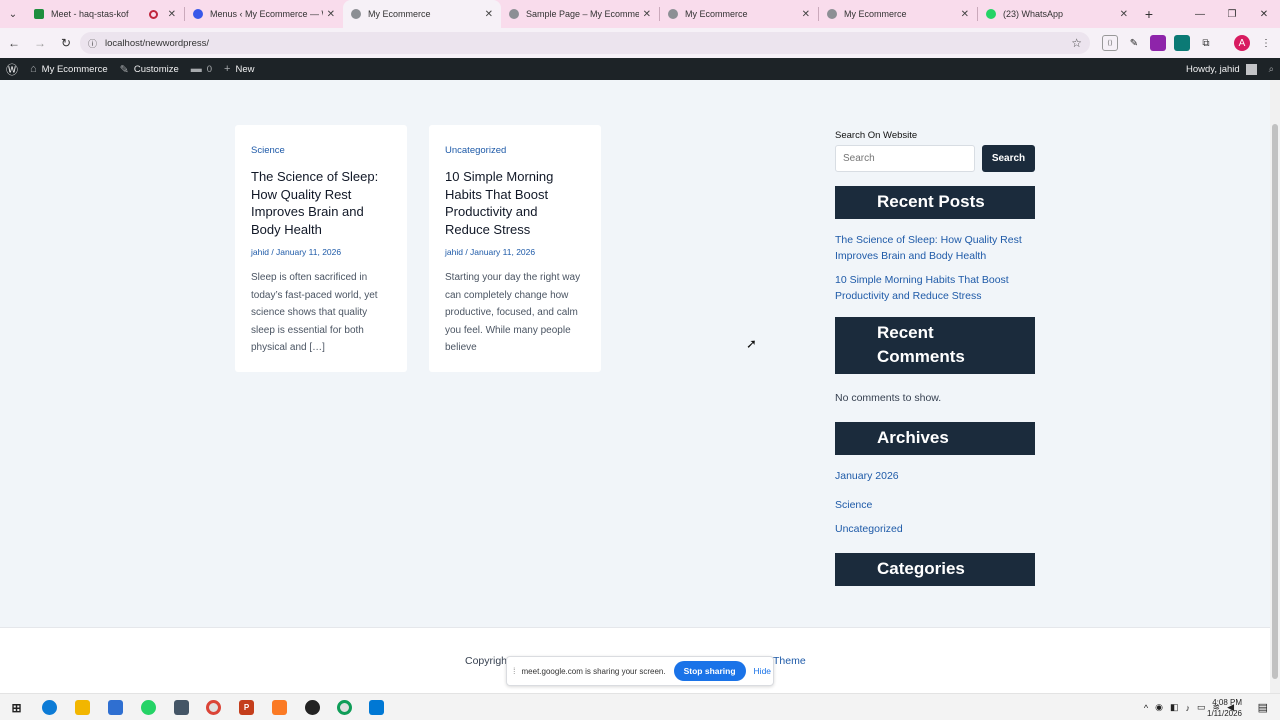  Describe the element at coordinates (1271, 69) in the screenshot. I see `admin-search-icon: ⌕` at that location.